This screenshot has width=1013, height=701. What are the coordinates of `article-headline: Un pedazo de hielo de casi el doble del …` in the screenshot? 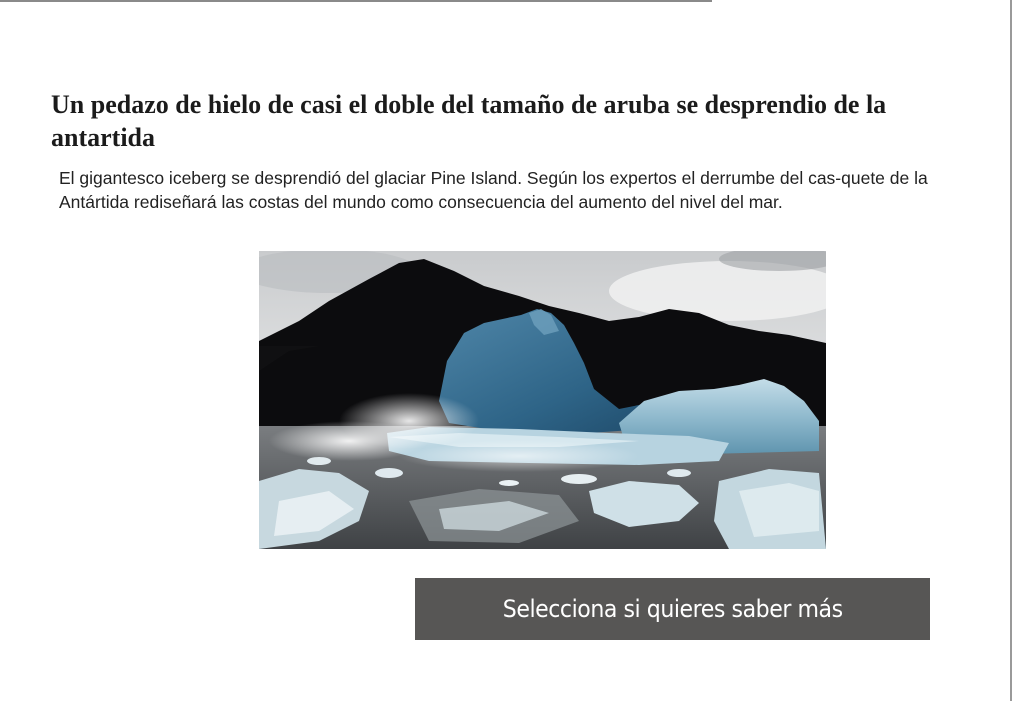 It's located at (469, 121).